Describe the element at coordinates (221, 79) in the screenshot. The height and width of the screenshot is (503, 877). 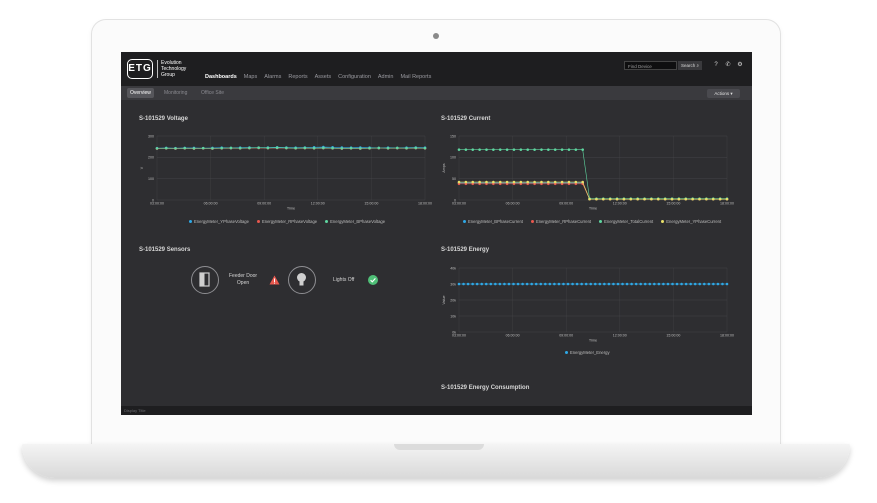
I see `nav-dashboards: Dashboards` at that location.